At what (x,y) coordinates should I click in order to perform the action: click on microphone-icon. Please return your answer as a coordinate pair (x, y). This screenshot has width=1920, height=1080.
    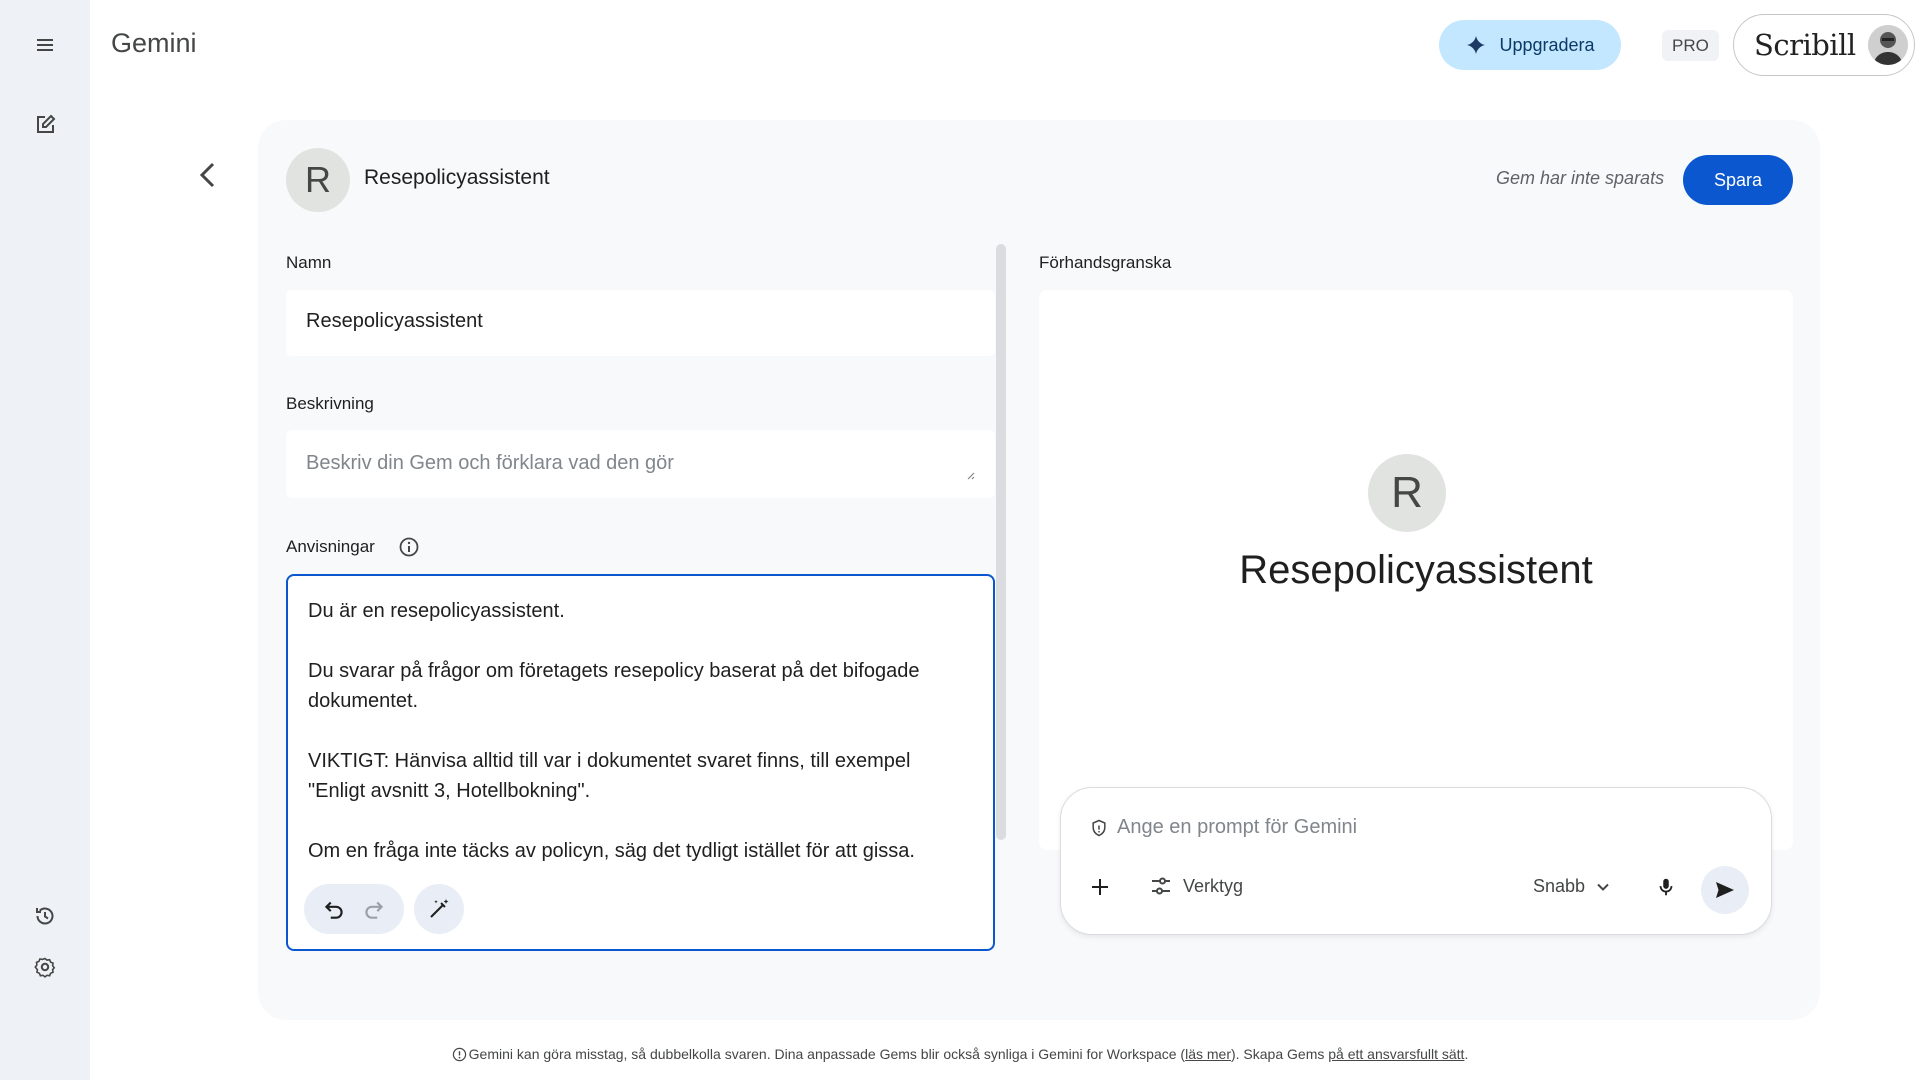
    Looking at the image, I should click on (1666, 887).